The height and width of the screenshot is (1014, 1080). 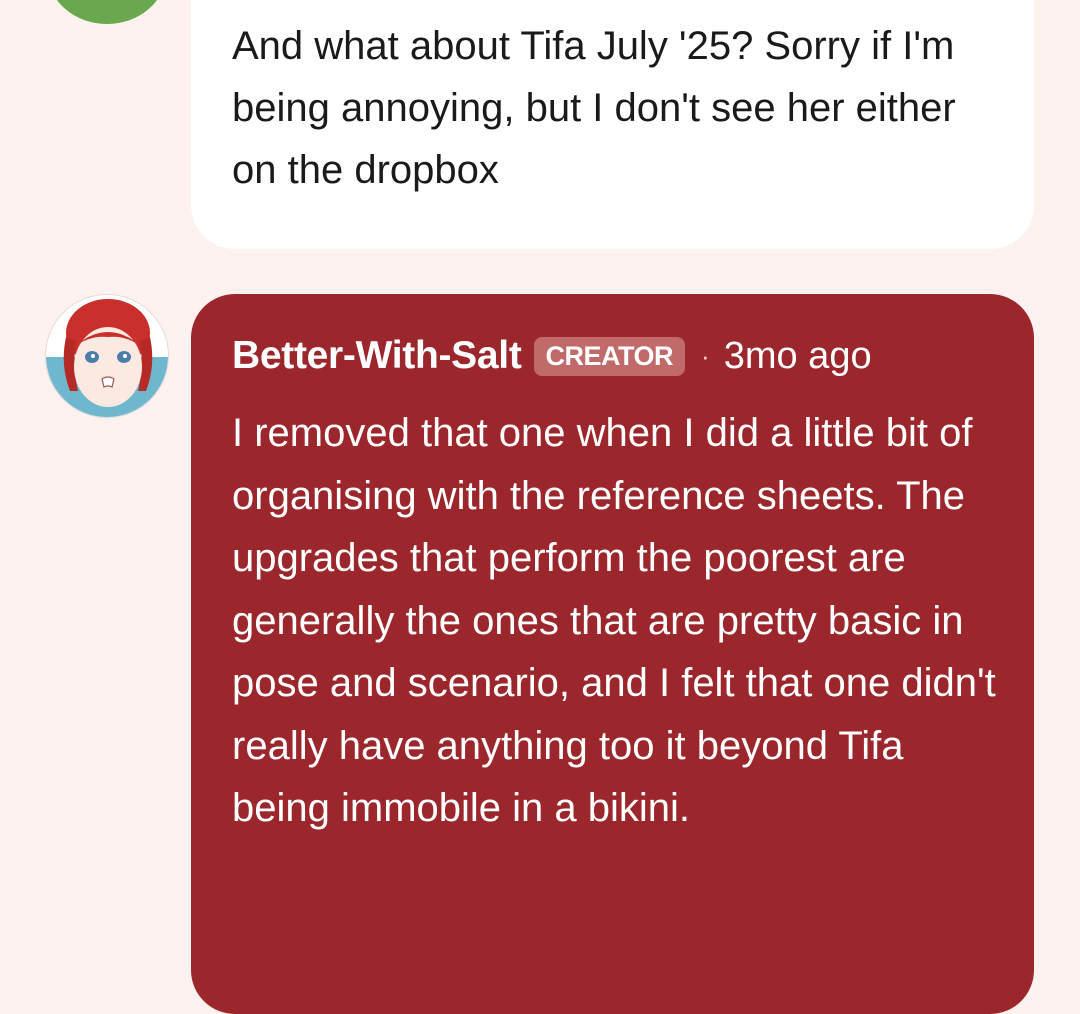 I want to click on previous-commenter-avatar, so click(x=107, y=12).